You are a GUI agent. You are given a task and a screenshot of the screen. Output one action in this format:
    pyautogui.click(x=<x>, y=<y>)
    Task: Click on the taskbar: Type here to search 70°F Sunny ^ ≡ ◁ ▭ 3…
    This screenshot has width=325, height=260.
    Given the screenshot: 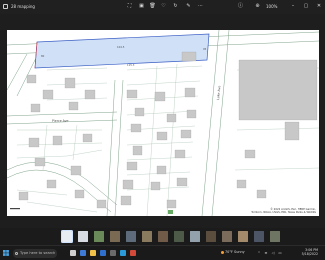 What is the action you would take?
    pyautogui.click(x=162, y=252)
    